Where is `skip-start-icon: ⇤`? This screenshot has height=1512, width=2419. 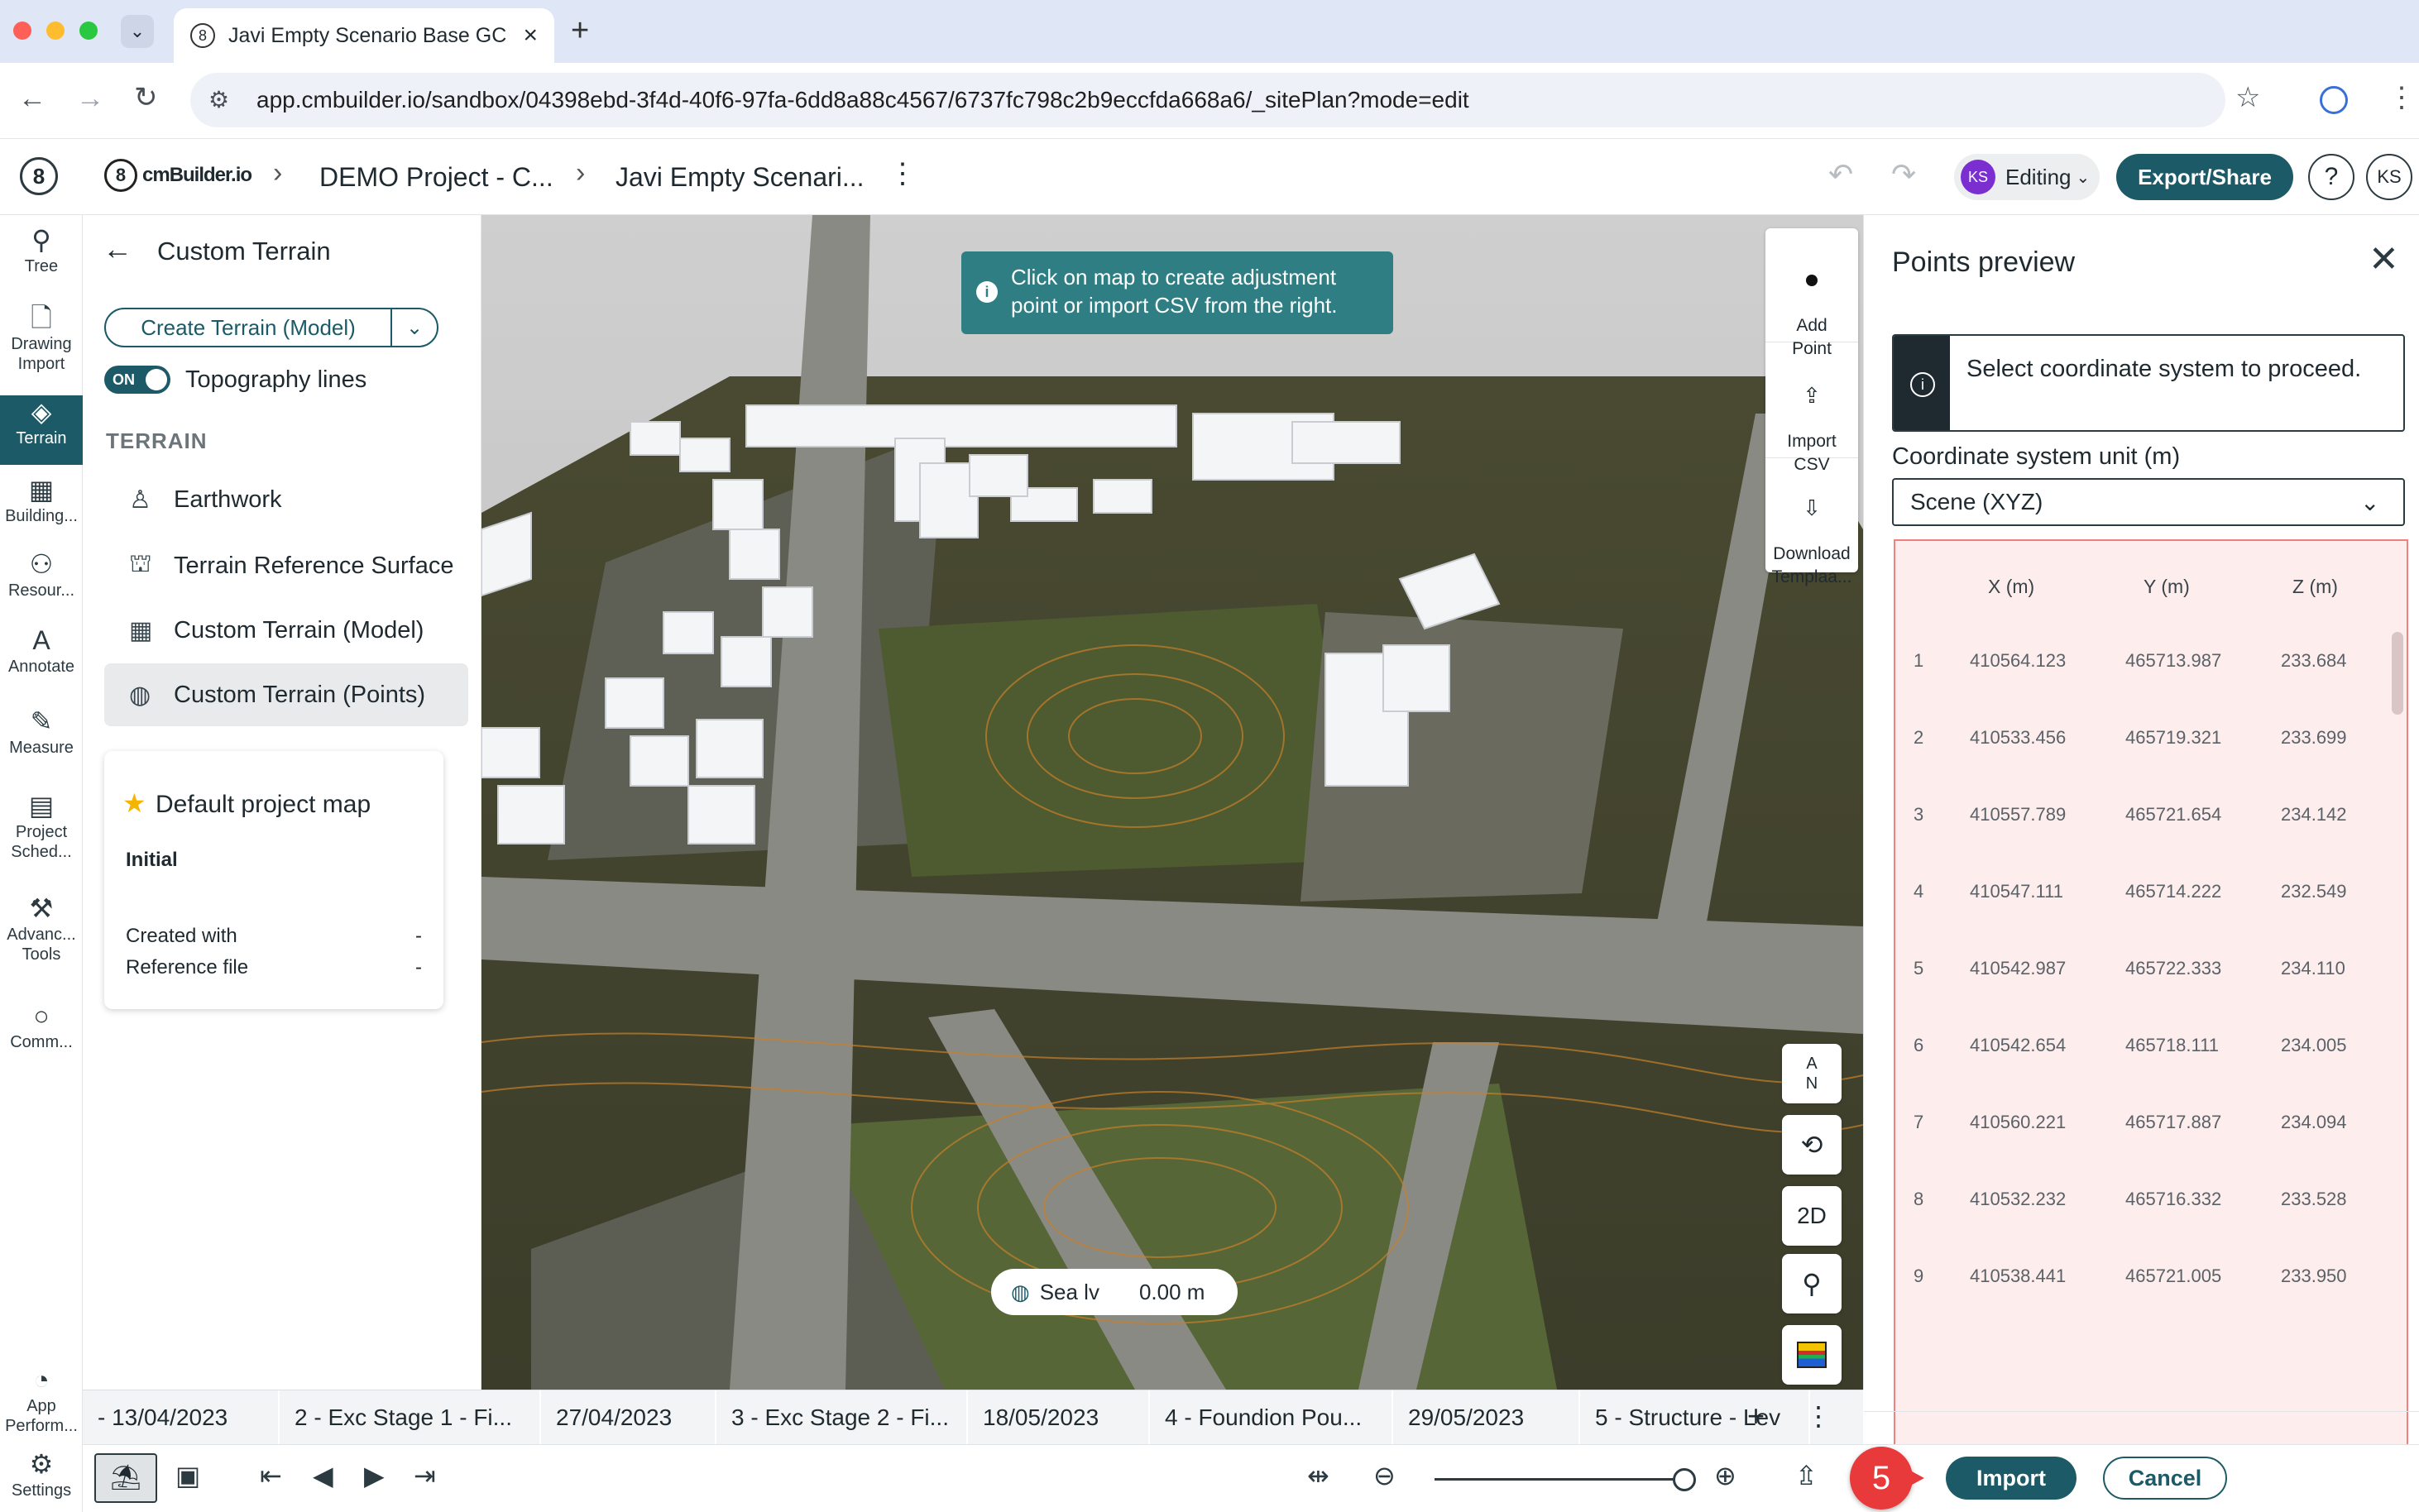
skip-start-icon: ⇤ is located at coordinates (271, 1475).